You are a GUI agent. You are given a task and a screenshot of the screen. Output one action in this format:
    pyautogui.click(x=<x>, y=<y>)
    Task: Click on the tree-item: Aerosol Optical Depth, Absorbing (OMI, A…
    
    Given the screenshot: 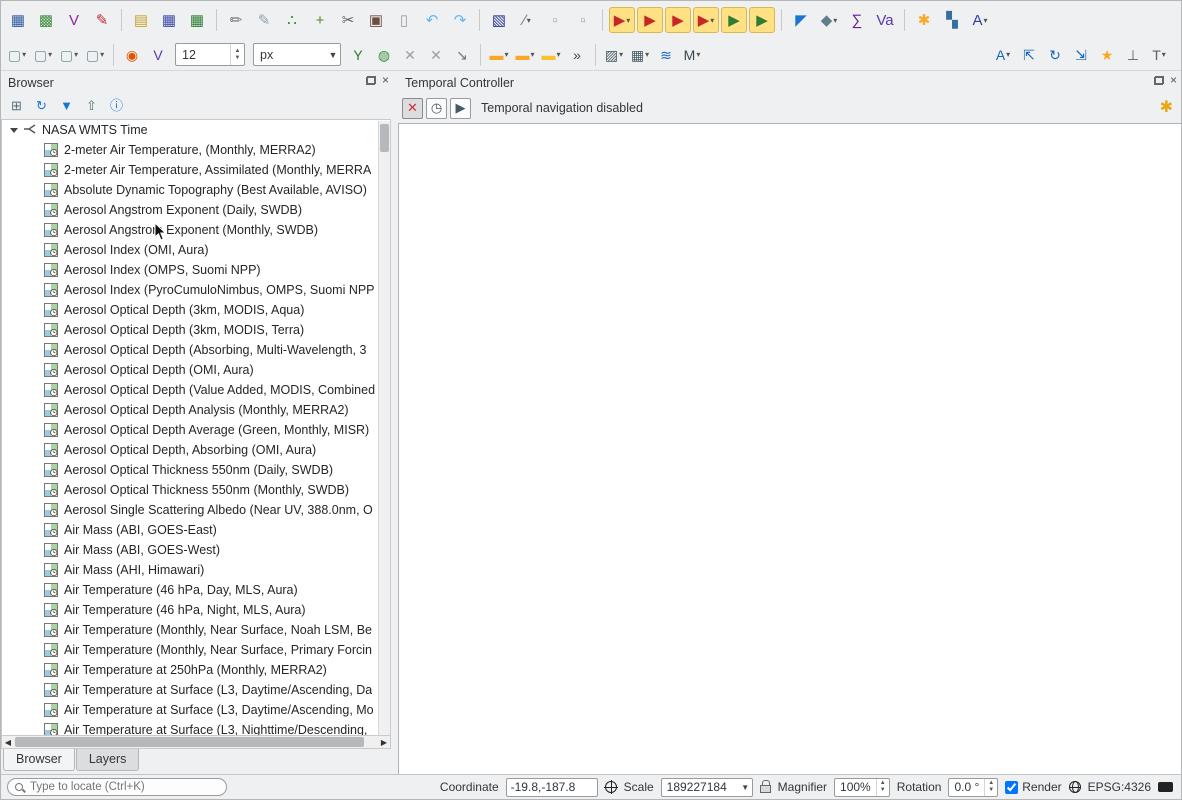 What is the action you would take?
    pyautogui.click(x=196, y=450)
    